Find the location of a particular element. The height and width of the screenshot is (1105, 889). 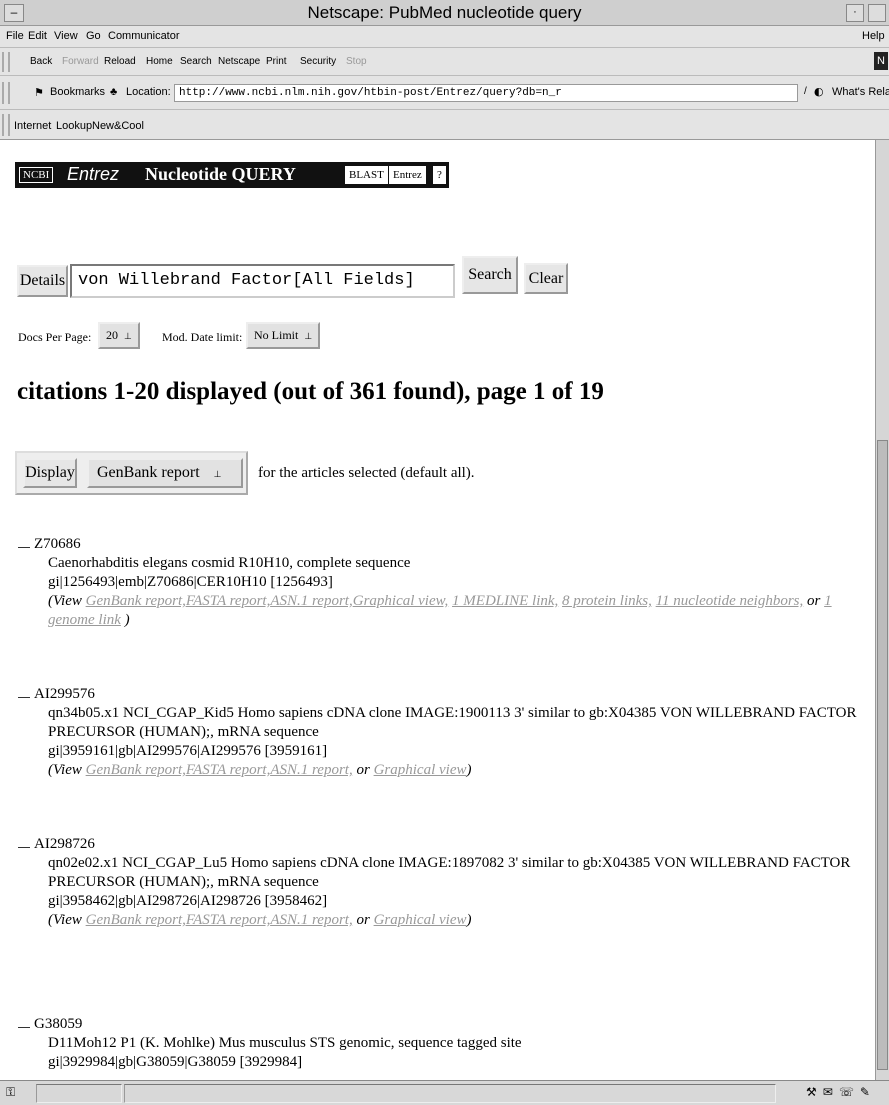

search-submit-button: Search is located at coordinates (490, 275).